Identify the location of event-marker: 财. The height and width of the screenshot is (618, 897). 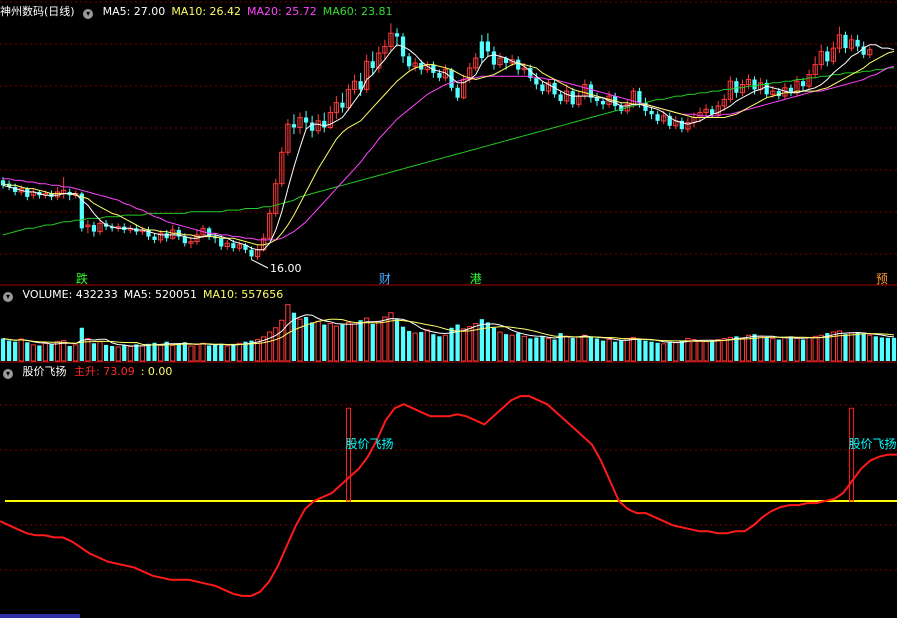
(385, 278).